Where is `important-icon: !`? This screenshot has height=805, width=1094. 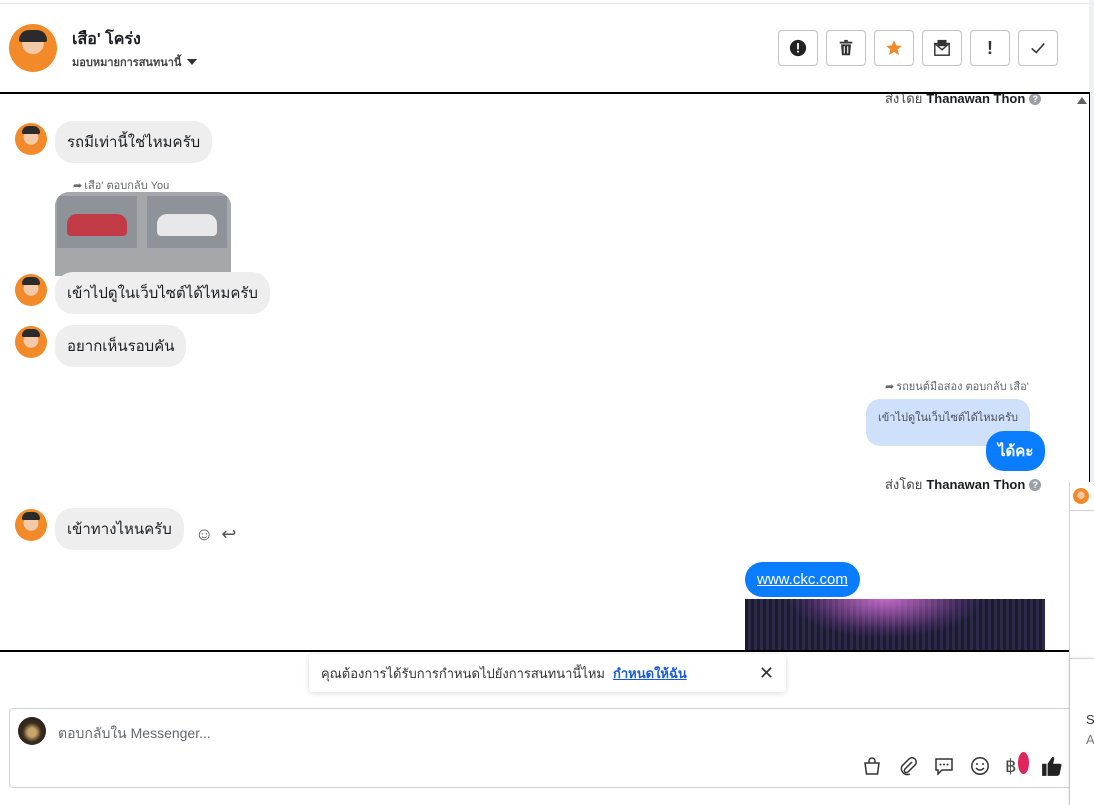 important-icon: ! is located at coordinates (990, 47).